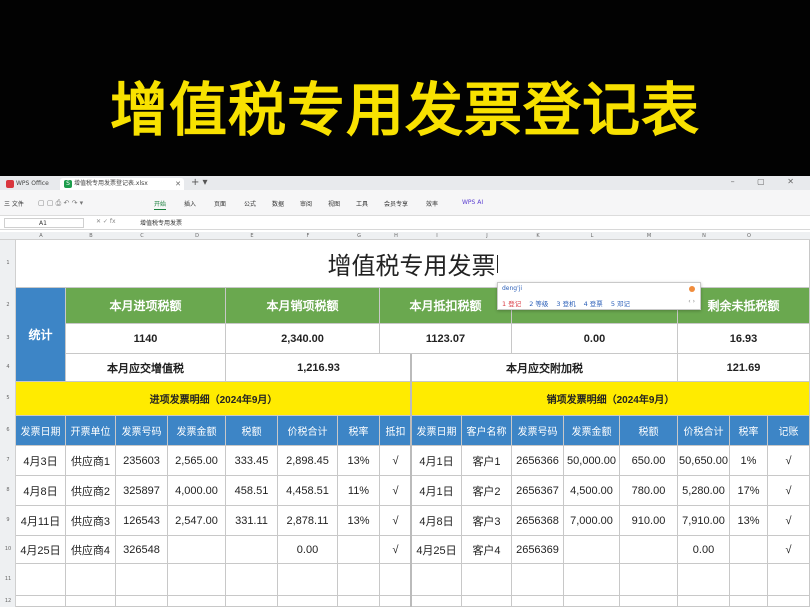 This screenshot has height=607, width=810. What do you see at coordinates (359, 550) in the screenshot?
I see `input-data-cell` at bounding box center [359, 550].